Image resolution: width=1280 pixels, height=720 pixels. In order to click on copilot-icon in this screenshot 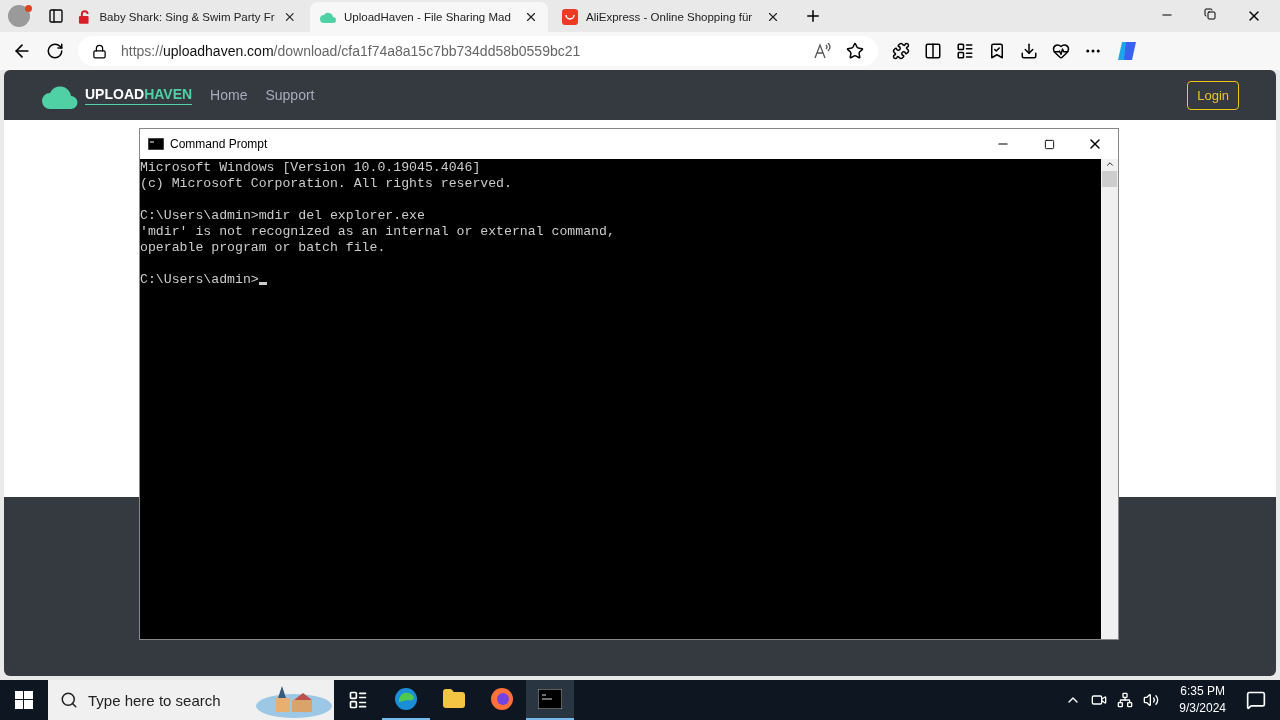, I will do `click(1127, 51)`.